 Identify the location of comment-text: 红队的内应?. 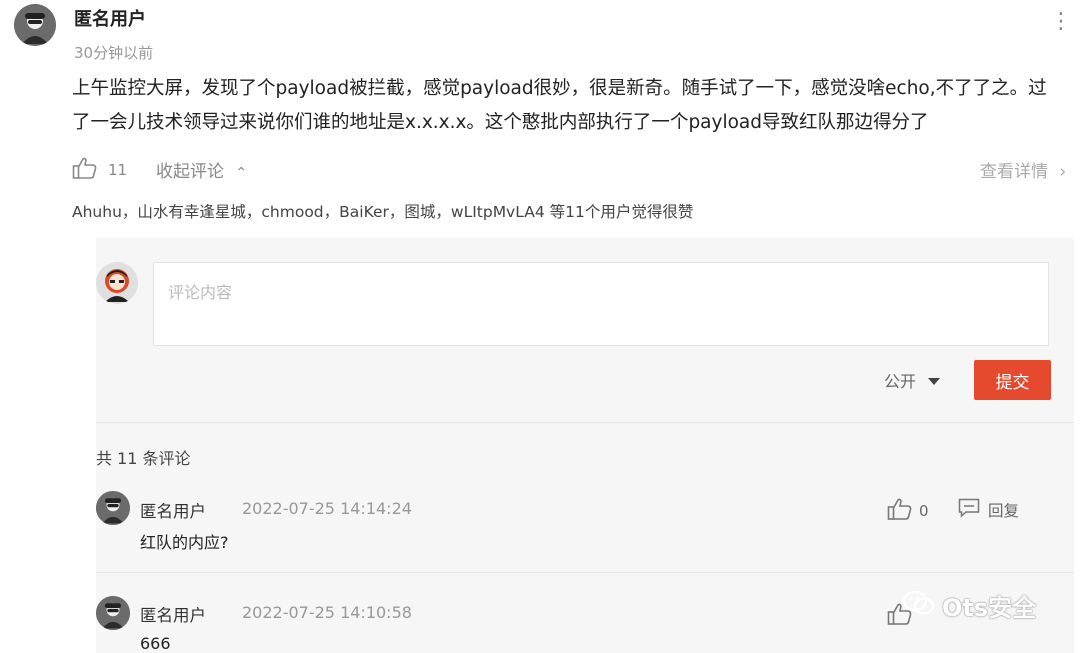
(184, 542).